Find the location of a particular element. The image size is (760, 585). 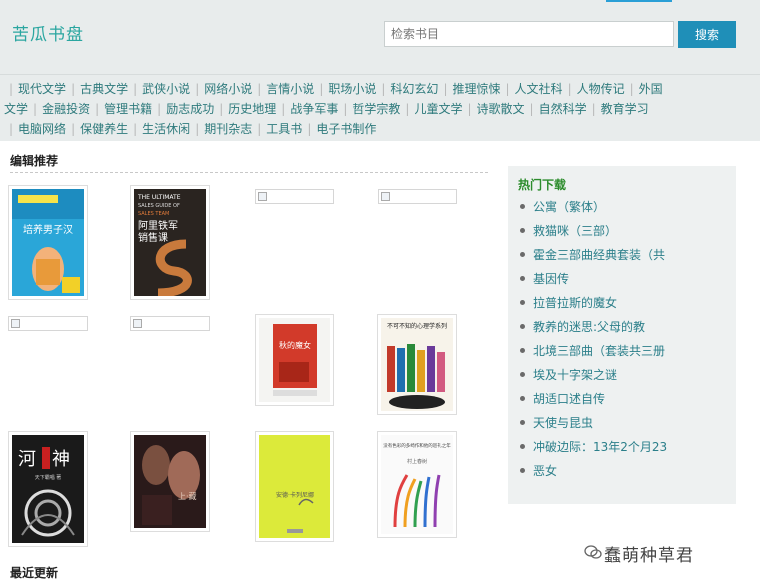

hot-download-item: 教养的迷思:父母的教 is located at coordinates (592, 330).